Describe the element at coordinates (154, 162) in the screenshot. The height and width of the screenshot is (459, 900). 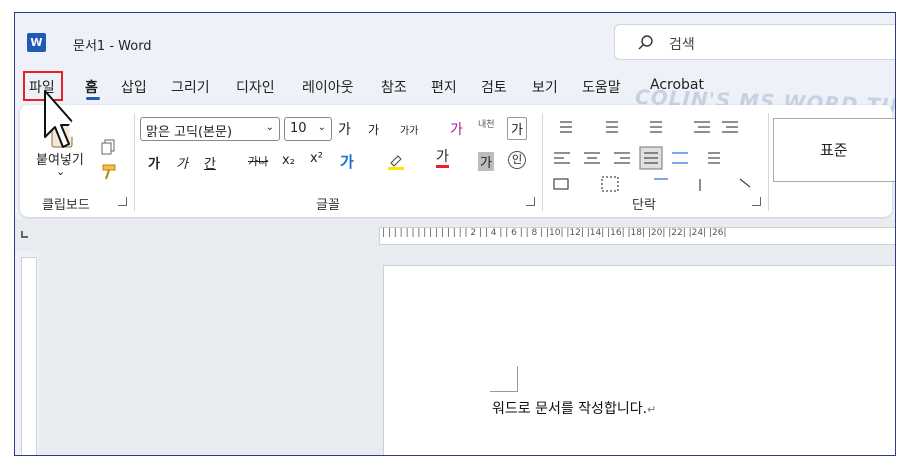
I see `bold-button: 가` at that location.